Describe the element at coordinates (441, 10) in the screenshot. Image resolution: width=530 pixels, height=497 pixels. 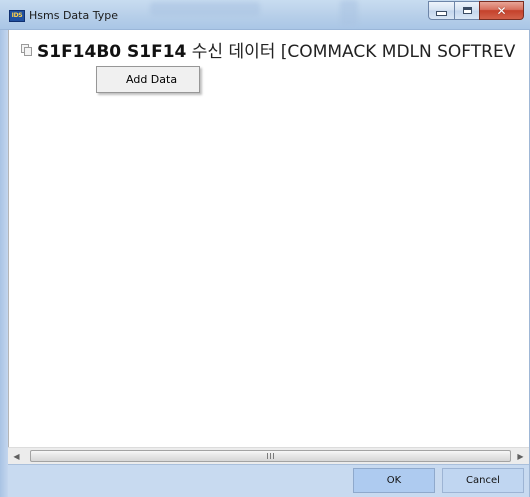
I see `minimize-button` at that location.